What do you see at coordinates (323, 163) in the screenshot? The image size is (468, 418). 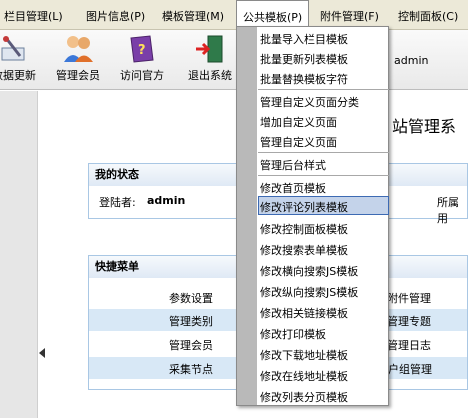 I see `menu-item-manage-admin-style: 管理后台样式` at bounding box center [323, 163].